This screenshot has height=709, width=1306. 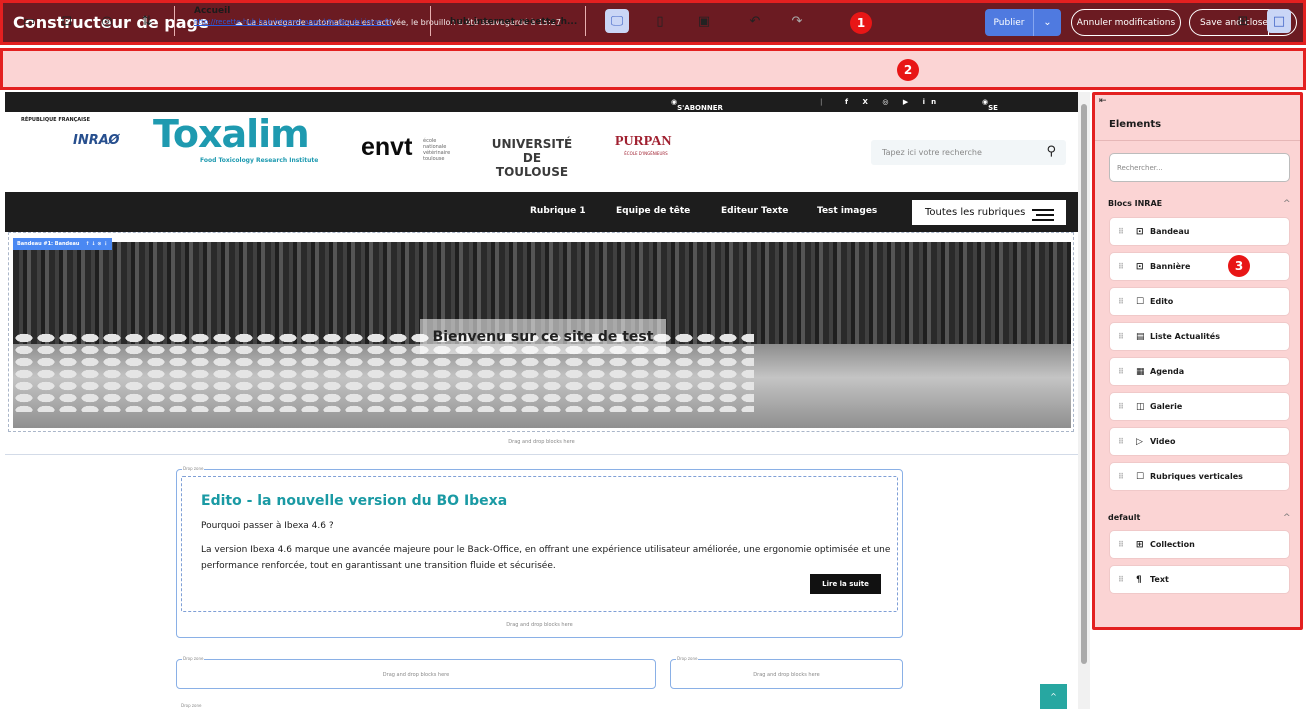 I want to click on envt-subtitle: école nationale vétérinaire toulouse, so click(x=437, y=150).